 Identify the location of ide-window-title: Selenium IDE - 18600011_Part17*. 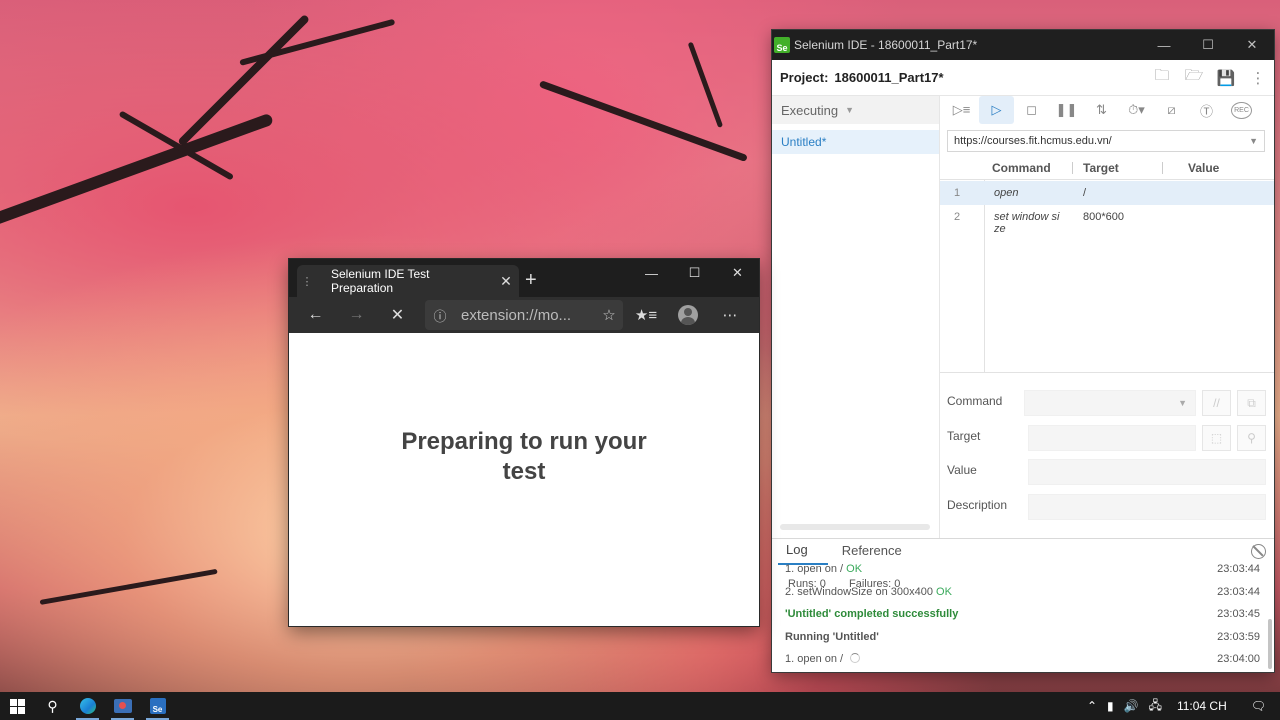
(886, 45).